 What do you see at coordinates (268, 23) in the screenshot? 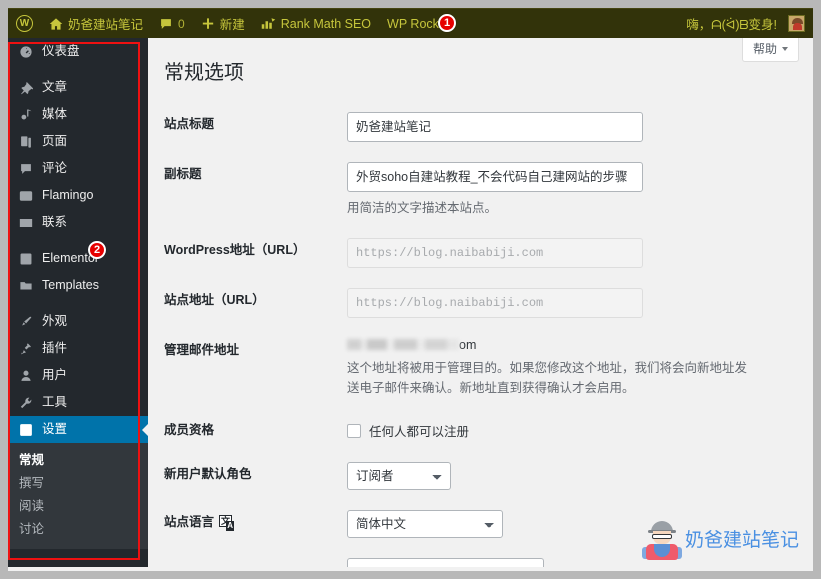
I see `rank-math-icon` at bounding box center [268, 23].